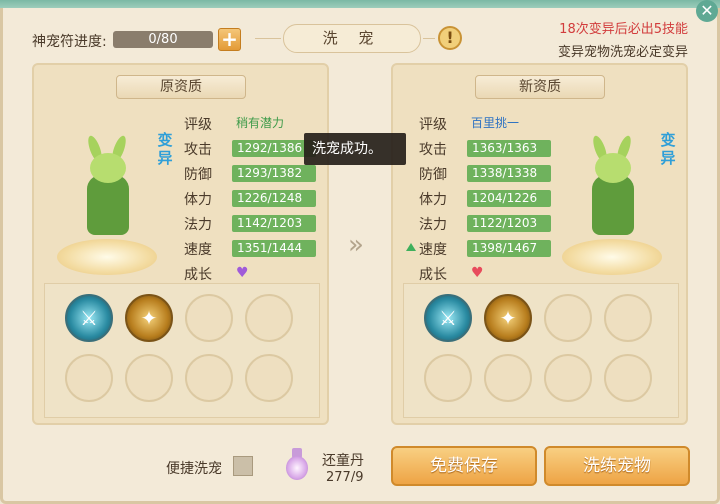 Image resolution: width=720 pixels, height=504 pixels. Describe the element at coordinates (622, 52) in the screenshot. I see `mutation-rule: 变异宠物洗宠必定变异` at that location.